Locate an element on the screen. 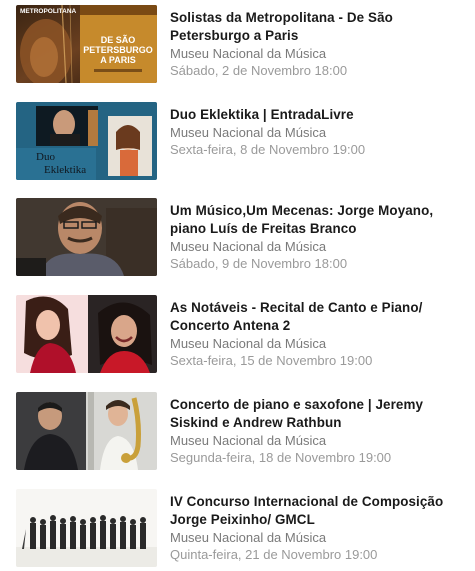 The image size is (475, 571). thumb-title-line1: DE SÃO is located at coordinates (118, 40).